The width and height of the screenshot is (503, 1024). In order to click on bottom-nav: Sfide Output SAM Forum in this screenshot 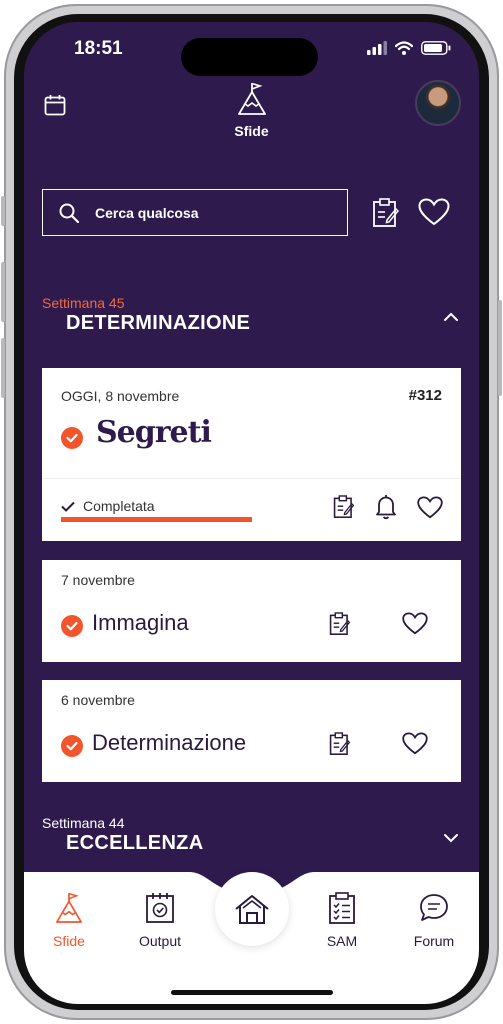, I will do `click(251, 938)`.